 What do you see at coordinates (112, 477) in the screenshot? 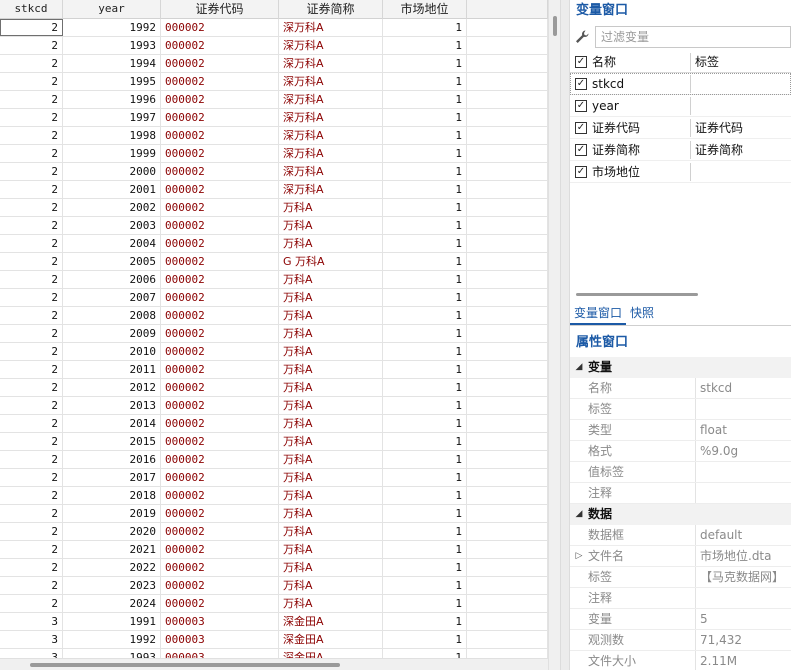
I see `cell-year: 2017` at bounding box center [112, 477].